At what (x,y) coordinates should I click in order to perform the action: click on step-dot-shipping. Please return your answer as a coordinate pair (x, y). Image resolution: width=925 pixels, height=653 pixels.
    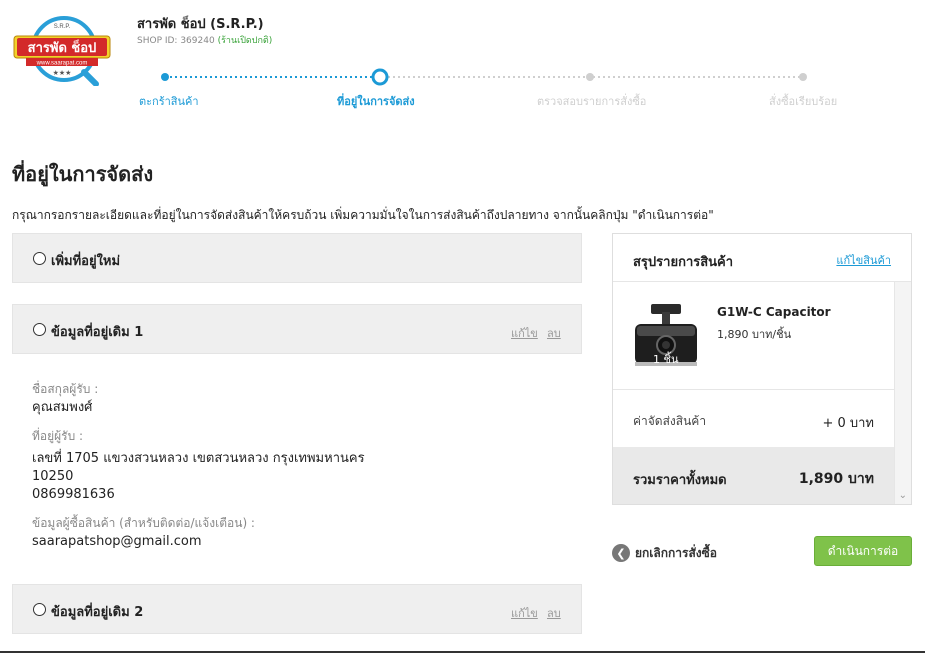
    Looking at the image, I should click on (380, 77).